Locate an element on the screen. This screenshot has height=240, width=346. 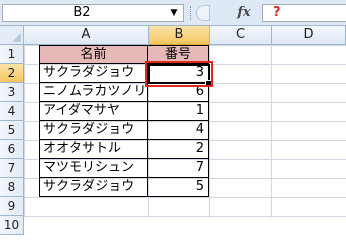
cell-b4: 1 is located at coordinates (178, 111).